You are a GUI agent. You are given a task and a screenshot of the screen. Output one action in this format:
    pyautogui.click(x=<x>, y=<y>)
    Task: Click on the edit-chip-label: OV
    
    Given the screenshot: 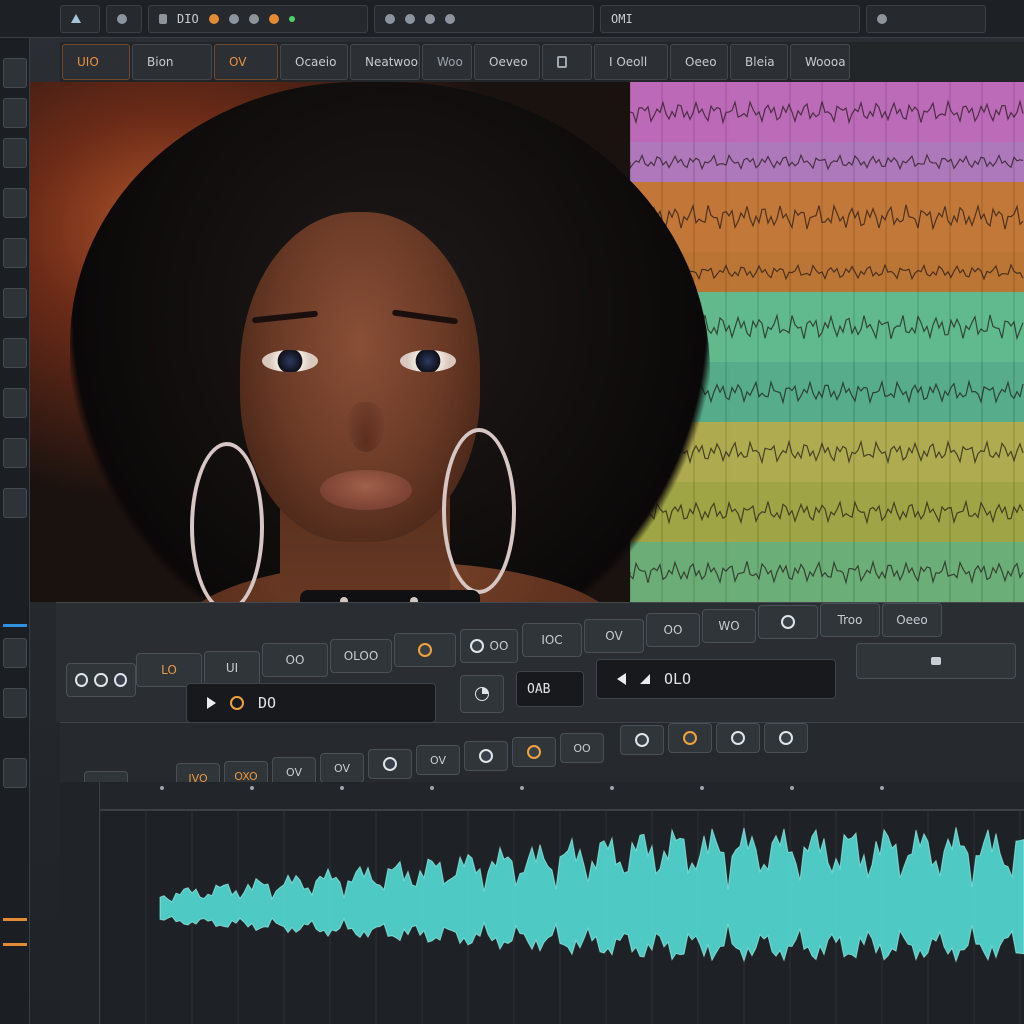 What is the action you would take?
    pyautogui.click(x=342, y=768)
    